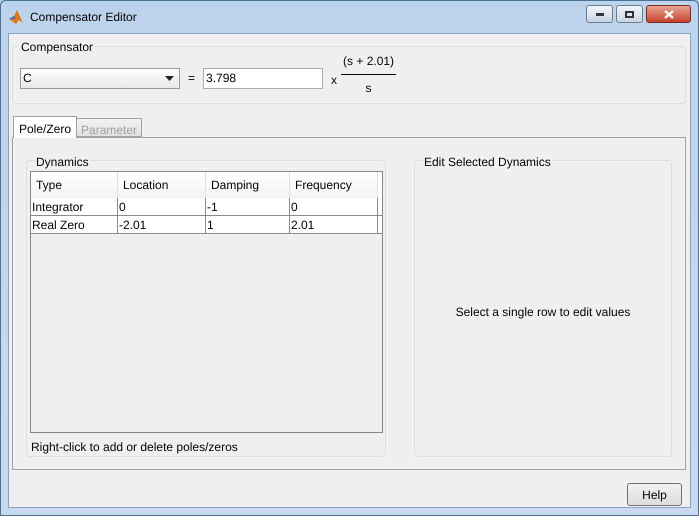 The width and height of the screenshot is (699, 516). What do you see at coordinates (599, 14) in the screenshot?
I see `minimize-button` at bounding box center [599, 14].